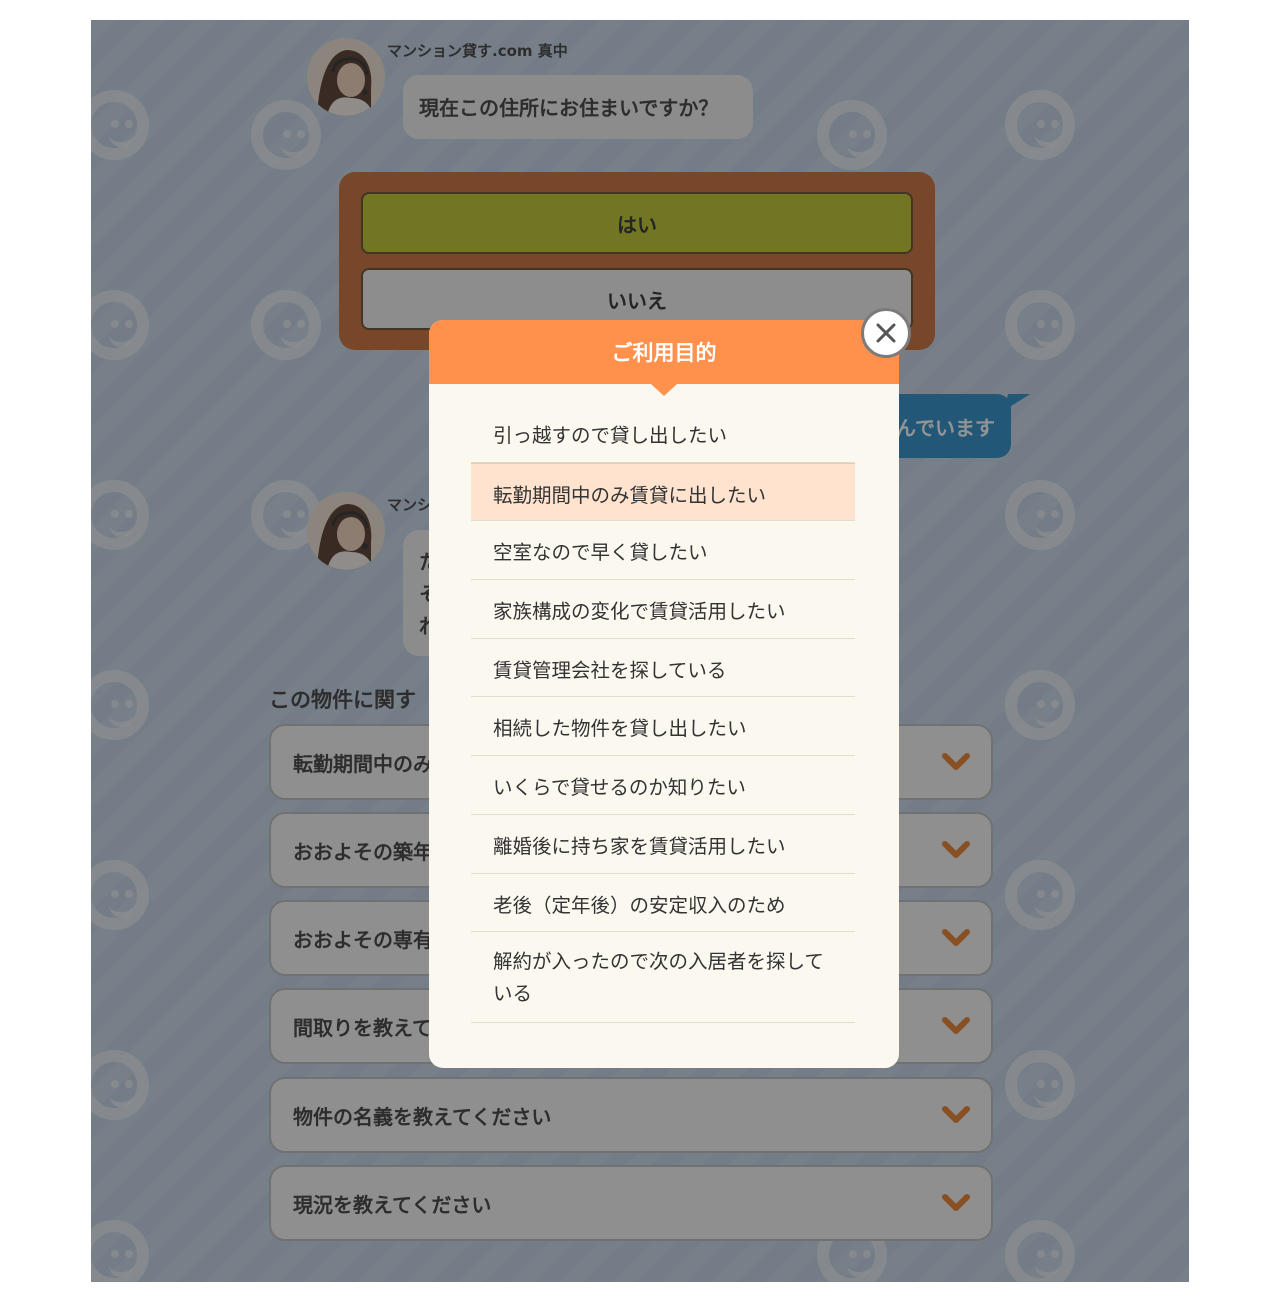 The height and width of the screenshot is (1302, 1280). What do you see at coordinates (663, 668) in the screenshot?
I see `purpose-option: 賃貸管理会社を探している` at bounding box center [663, 668].